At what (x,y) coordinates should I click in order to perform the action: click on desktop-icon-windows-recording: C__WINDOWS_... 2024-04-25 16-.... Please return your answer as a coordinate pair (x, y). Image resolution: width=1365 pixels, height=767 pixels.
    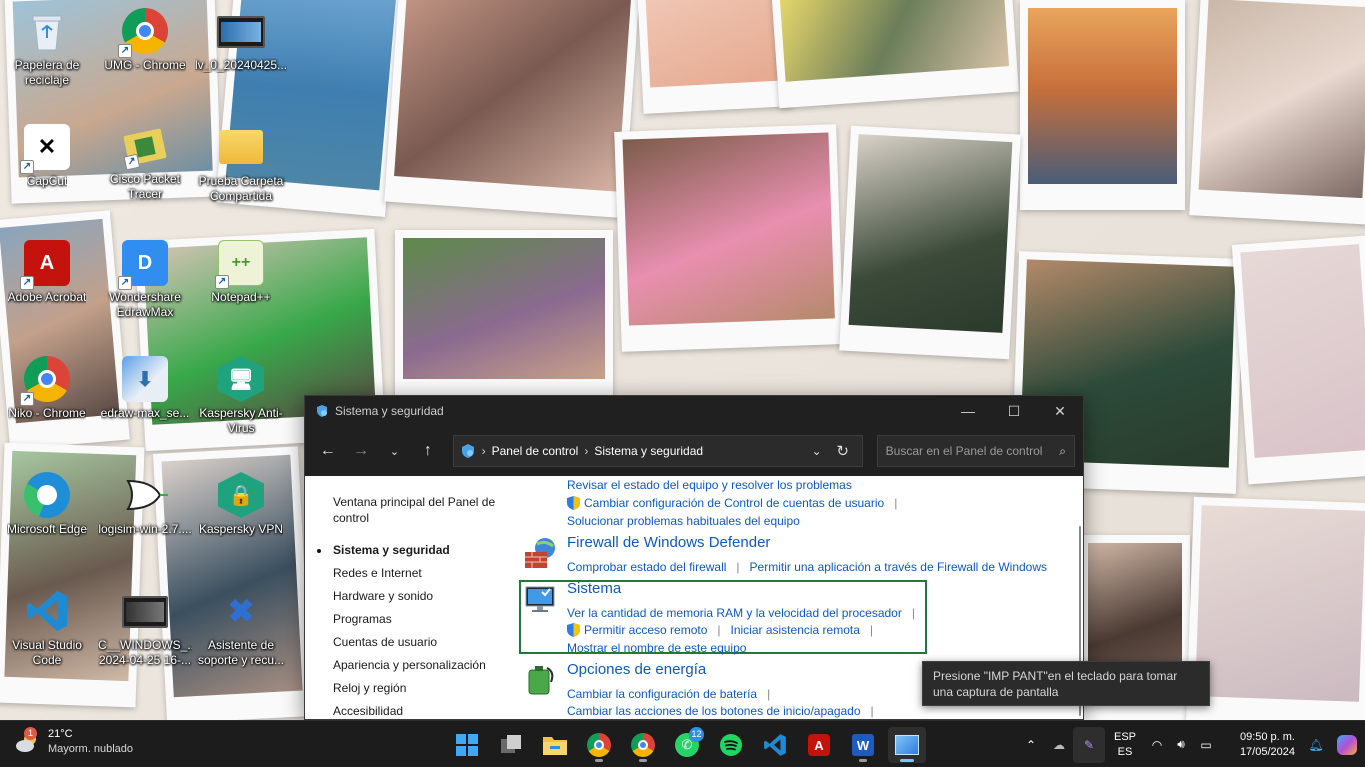
    Looking at the image, I should click on (145, 628).